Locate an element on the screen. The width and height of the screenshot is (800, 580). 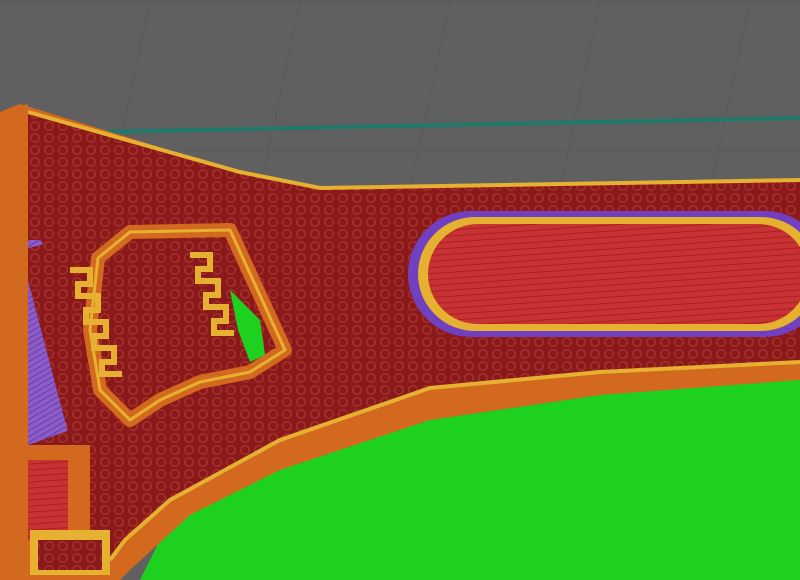
left-outer-wall is located at coordinates (14, 342).